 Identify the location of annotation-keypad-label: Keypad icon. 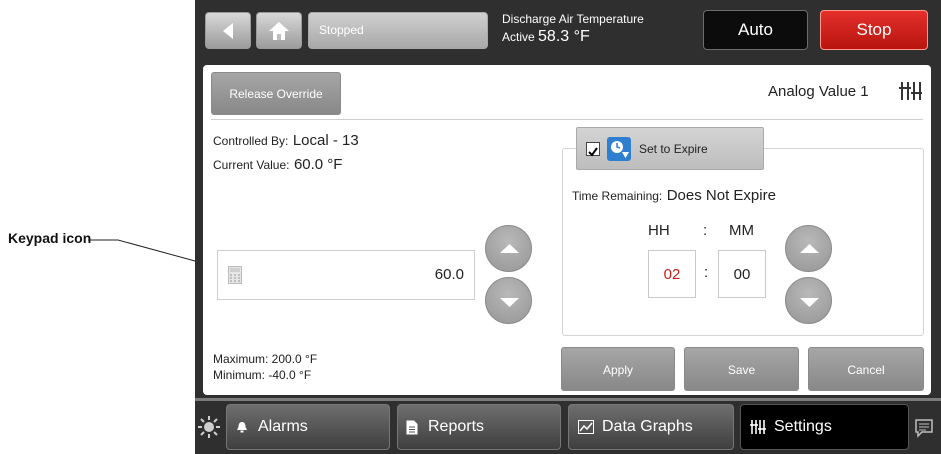
(50, 238).